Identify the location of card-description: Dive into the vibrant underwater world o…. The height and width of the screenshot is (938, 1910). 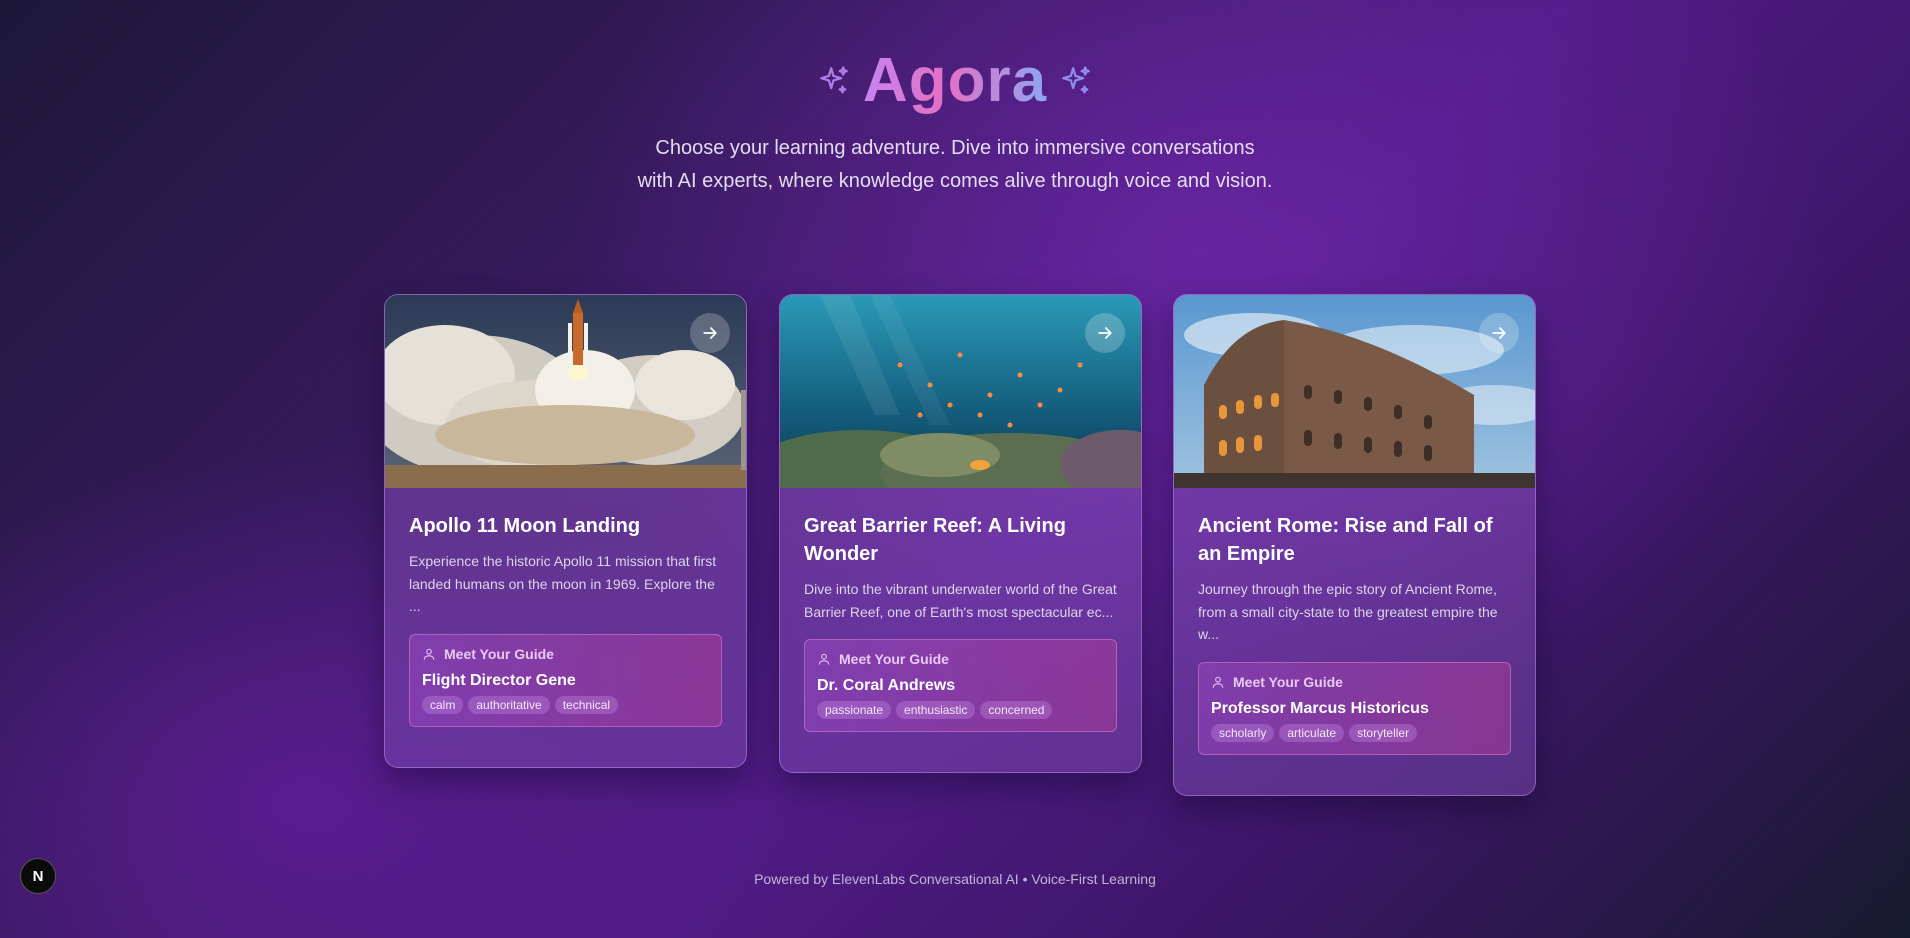
(960, 600).